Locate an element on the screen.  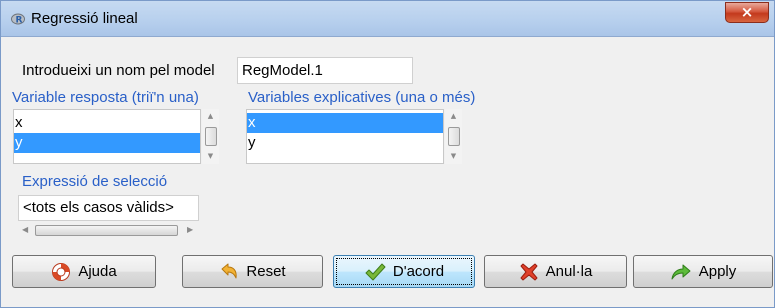
model-name-input: RegModel.1 is located at coordinates (325, 70).